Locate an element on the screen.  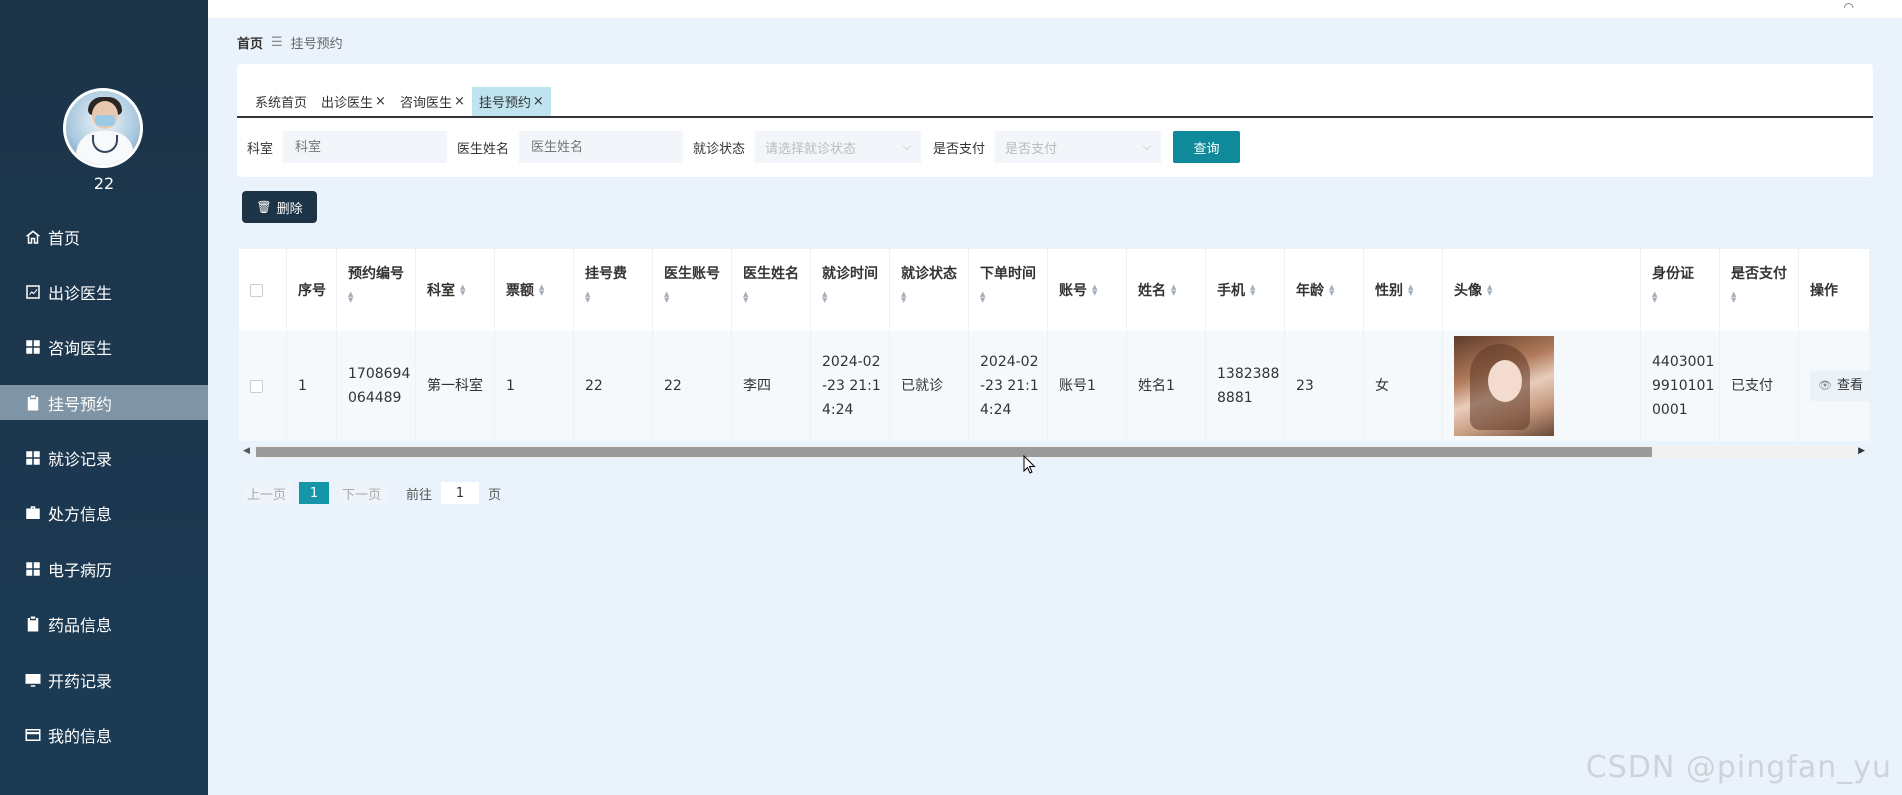
pagination: 上一页 1 下一页 前往 页 is located at coordinates (371, 493).